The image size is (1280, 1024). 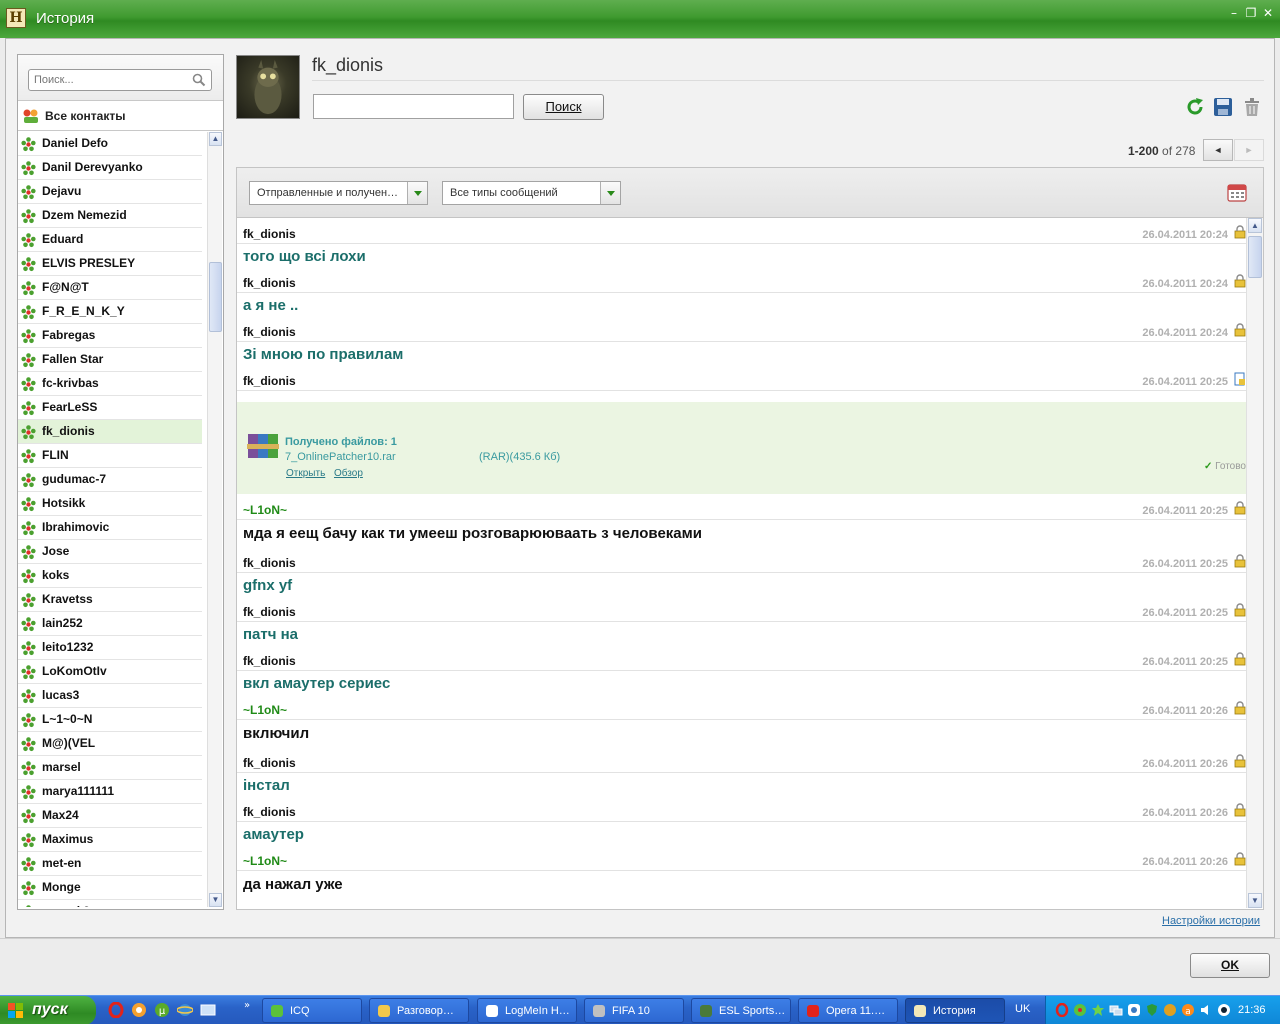 What do you see at coordinates (110, 168) in the screenshot?
I see `contact-item: Danil Derevyanko` at bounding box center [110, 168].